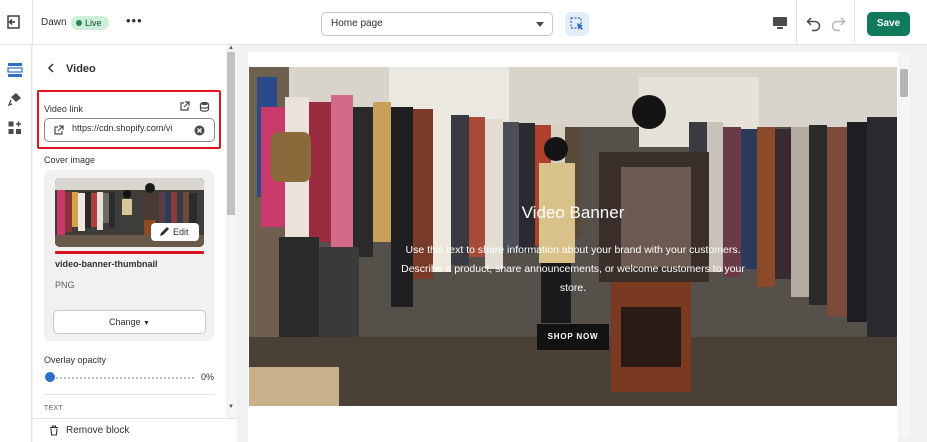 Image resolution: width=927 pixels, height=442 pixels. I want to click on database-icon, so click(204, 106).